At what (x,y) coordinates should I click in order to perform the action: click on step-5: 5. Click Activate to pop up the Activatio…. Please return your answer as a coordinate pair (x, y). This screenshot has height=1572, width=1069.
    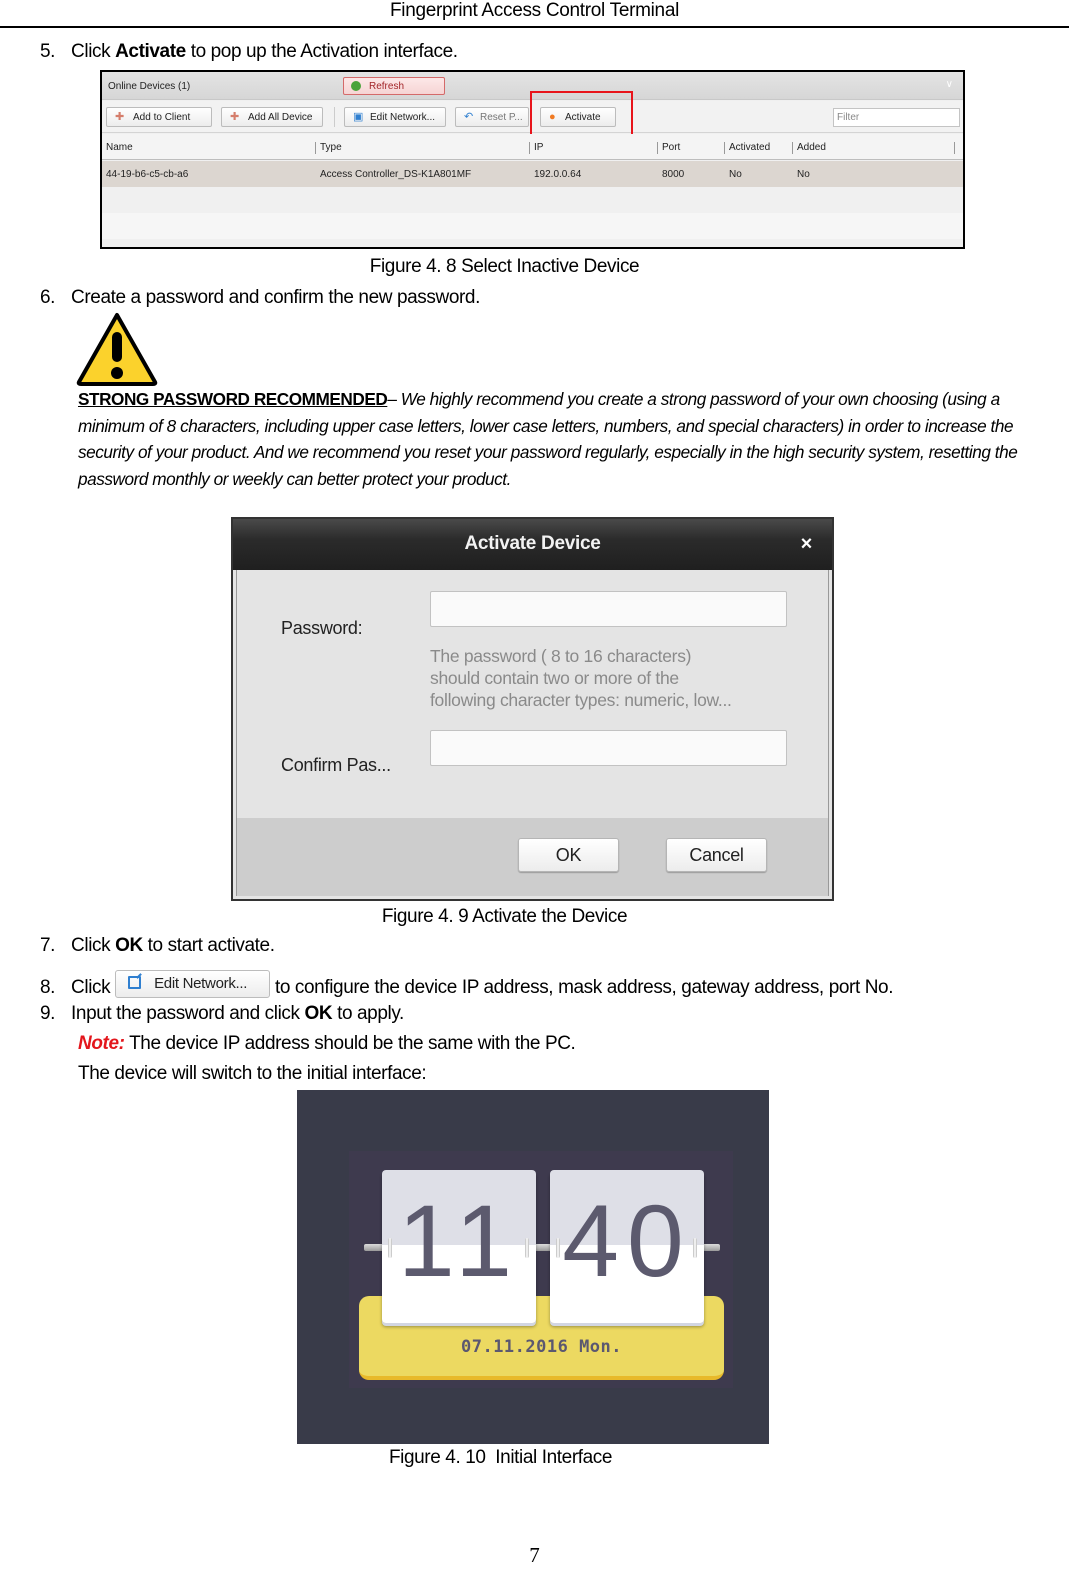
    Looking at the image, I should click on (249, 51).